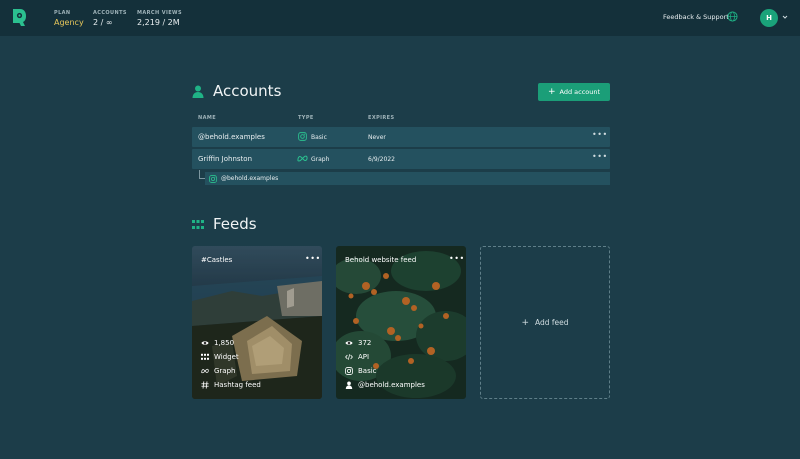  What do you see at coordinates (159, 13) in the screenshot?
I see `views-label: MARCH VIEWS` at bounding box center [159, 13].